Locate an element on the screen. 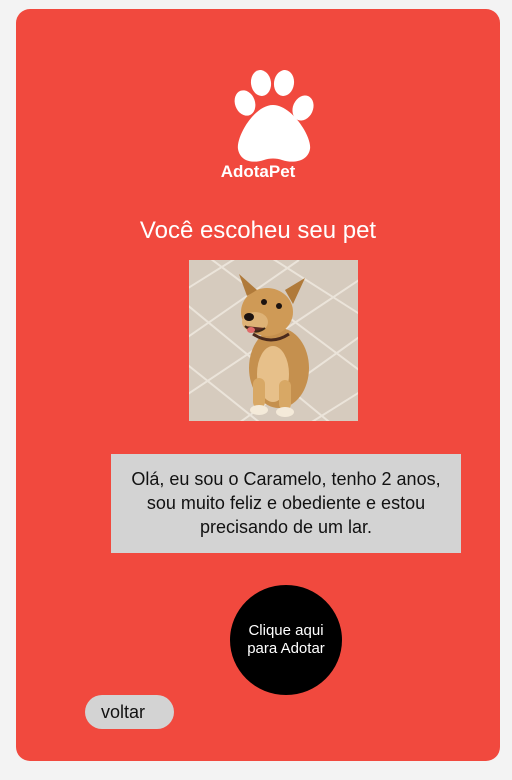 Image resolution: width=512 pixels, height=780 pixels. adopt-button-label: Clique aqui para Adotar is located at coordinates (286, 639).